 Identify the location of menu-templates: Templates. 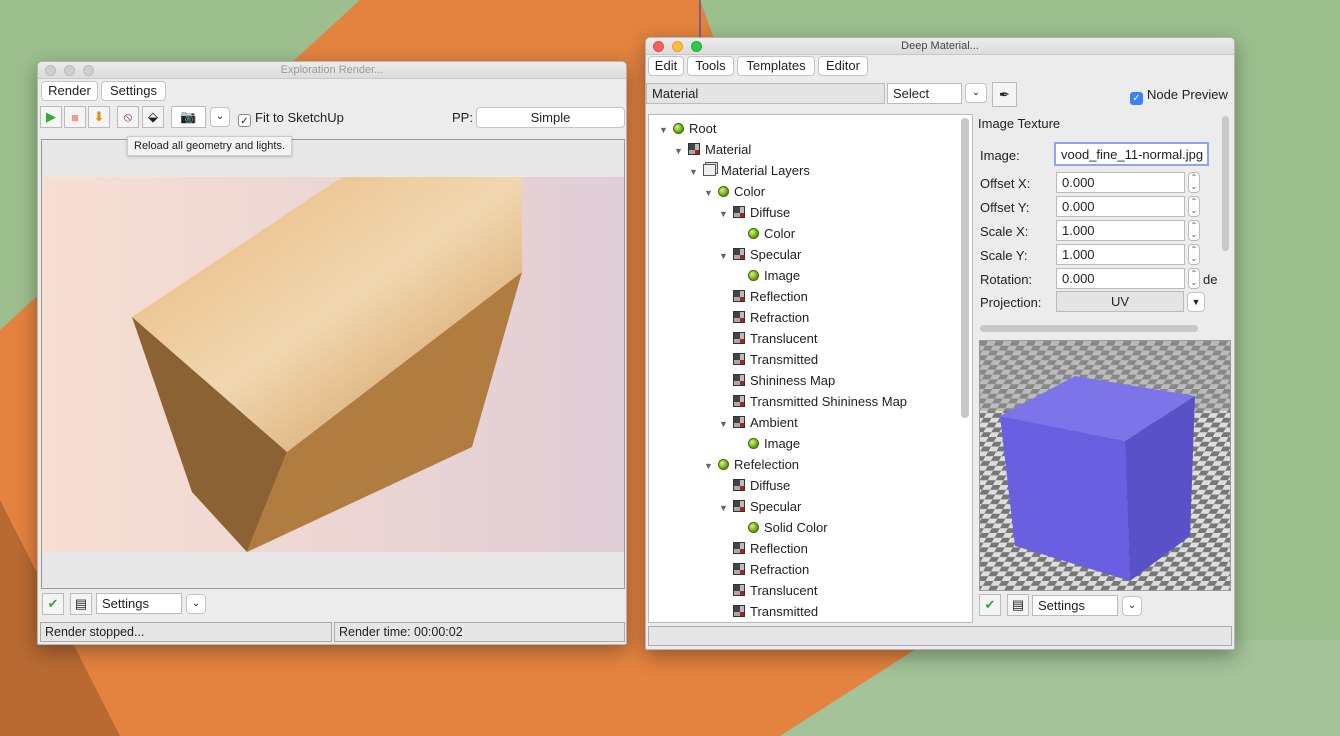
(776, 66).